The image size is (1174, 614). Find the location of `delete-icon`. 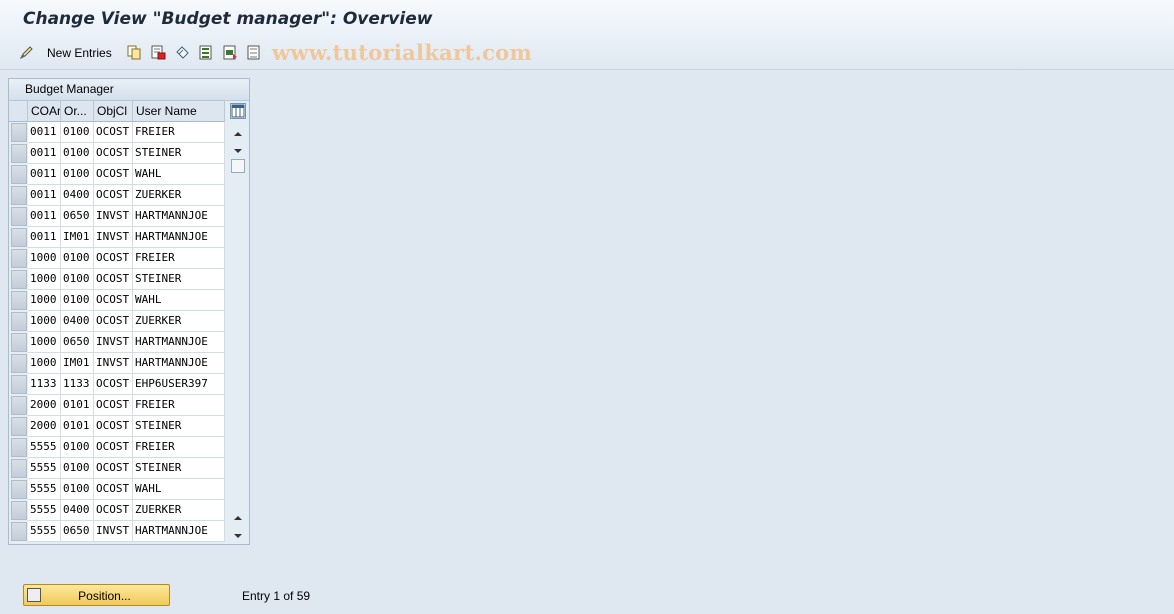

delete-icon is located at coordinates (158, 52).